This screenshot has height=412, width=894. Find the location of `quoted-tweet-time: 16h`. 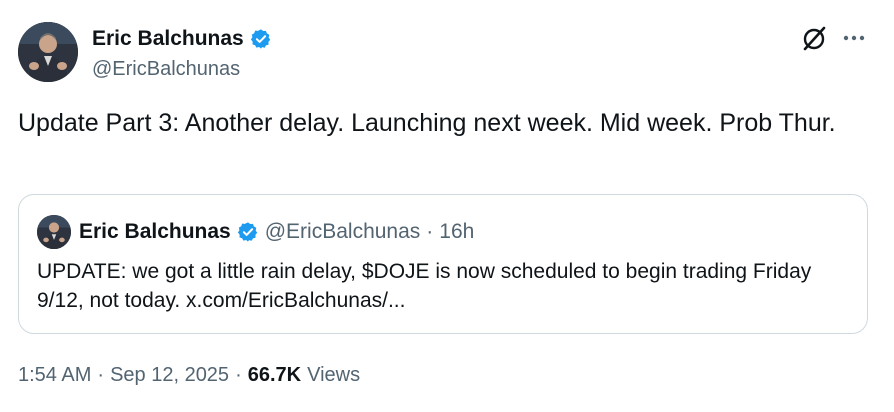

quoted-tweet-time: 16h is located at coordinates (456, 232).